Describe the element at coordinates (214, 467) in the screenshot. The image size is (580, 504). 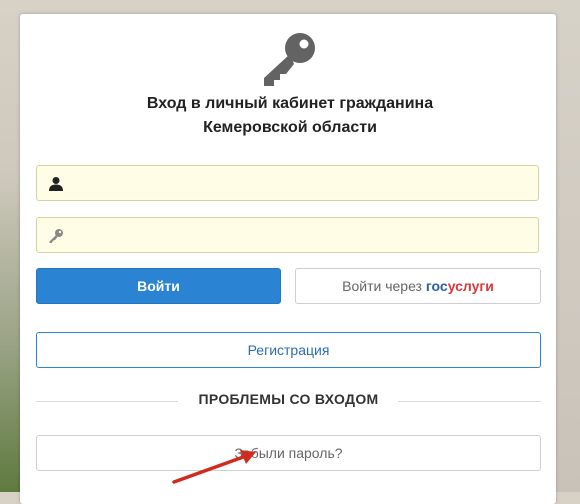
I see `annotation-arrow-icon` at that location.